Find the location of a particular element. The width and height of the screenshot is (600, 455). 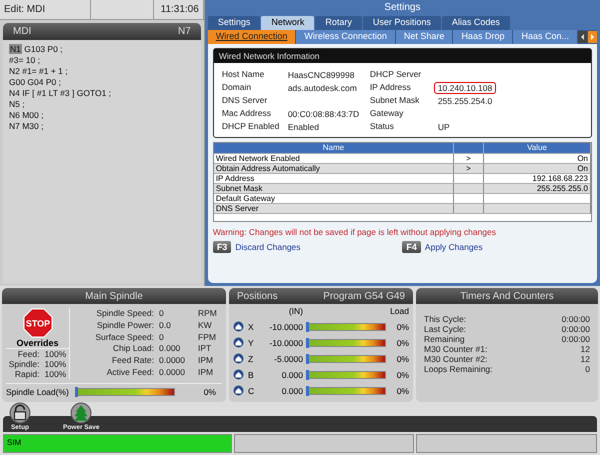

code-line: N7 M30 ; is located at coordinates (26, 126).